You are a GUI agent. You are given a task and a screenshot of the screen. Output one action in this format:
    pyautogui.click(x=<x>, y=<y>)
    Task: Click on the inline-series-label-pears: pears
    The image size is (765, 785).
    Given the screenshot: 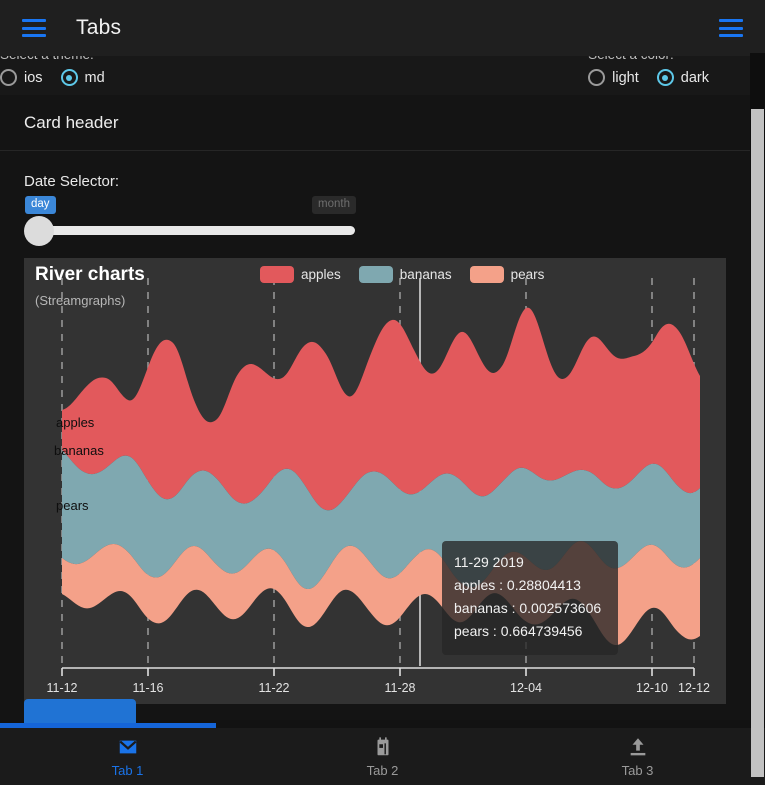 What is the action you would take?
    pyautogui.click(x=72, y=505)
    